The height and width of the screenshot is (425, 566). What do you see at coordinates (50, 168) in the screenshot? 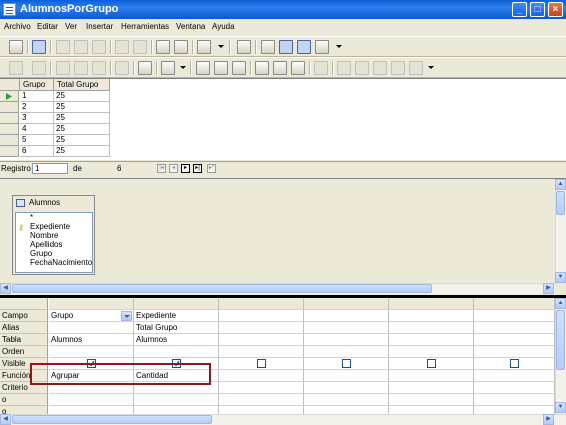
I see `record-number-input: 1` at bounding box center [50, 168].